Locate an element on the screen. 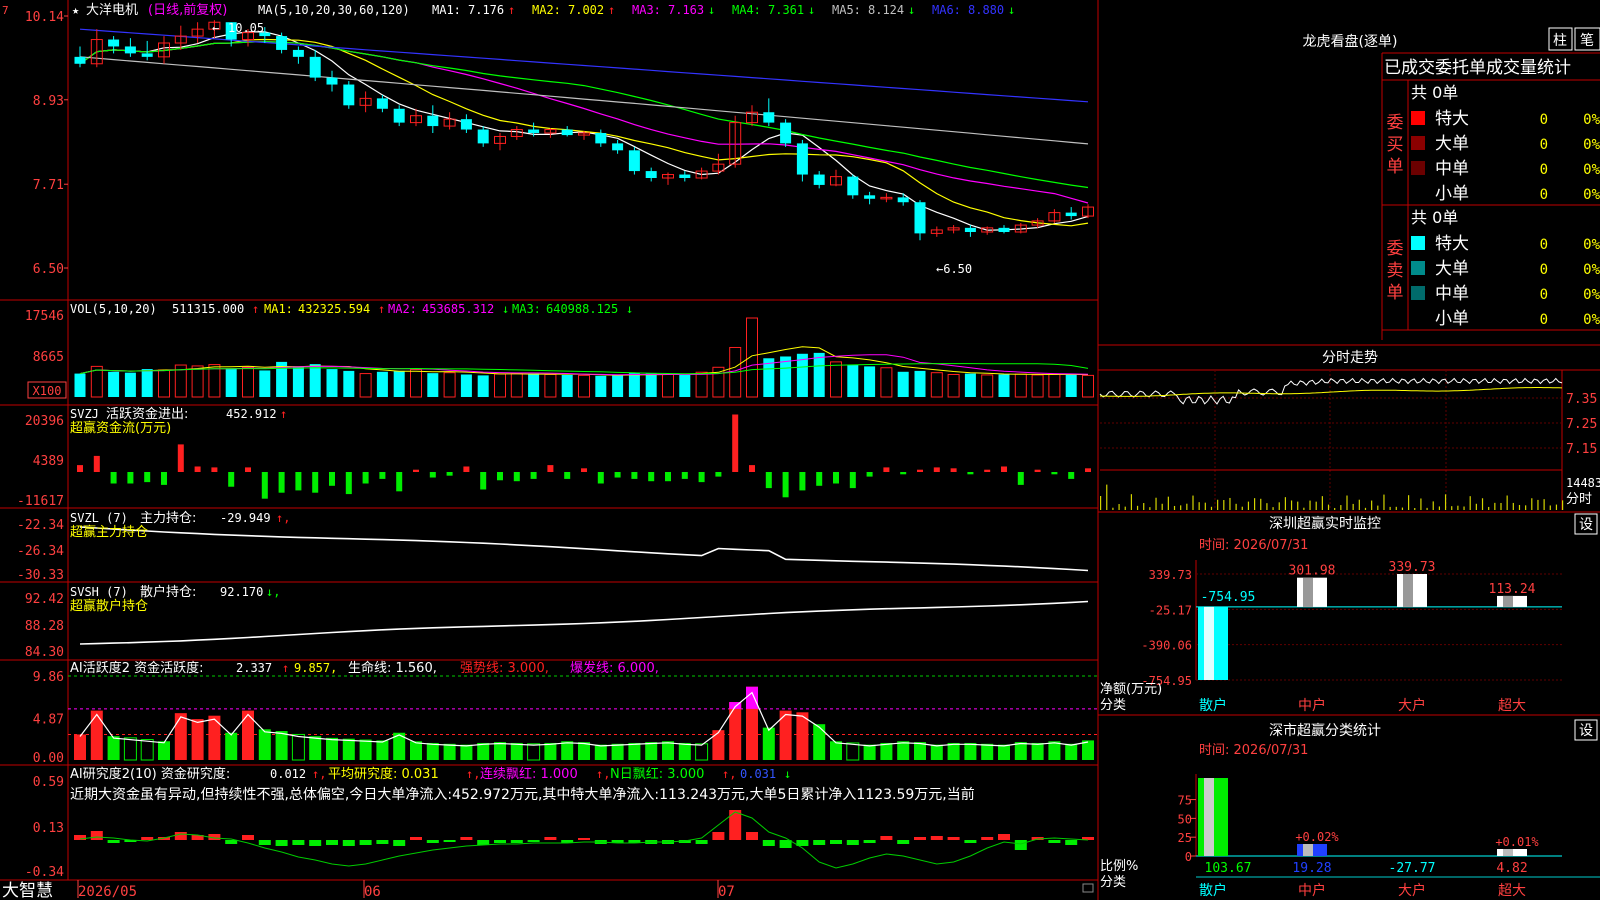 Image resolution: width=1600 pixels, height=900 pixels. ai-active-tick-1: 4.87 is located at coordinates (48, 720).